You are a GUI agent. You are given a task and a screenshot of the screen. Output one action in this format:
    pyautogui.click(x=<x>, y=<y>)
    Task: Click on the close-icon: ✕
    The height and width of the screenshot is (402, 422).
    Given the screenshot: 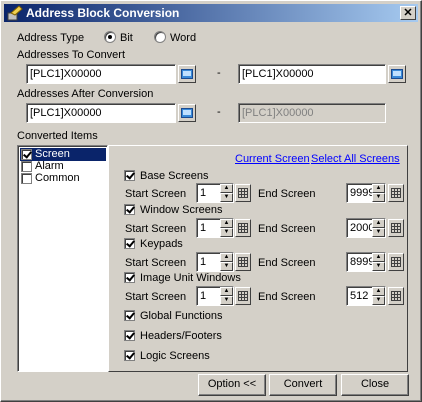 What is the action you would take?
    pyautogui.click(x=408, y=13)
    